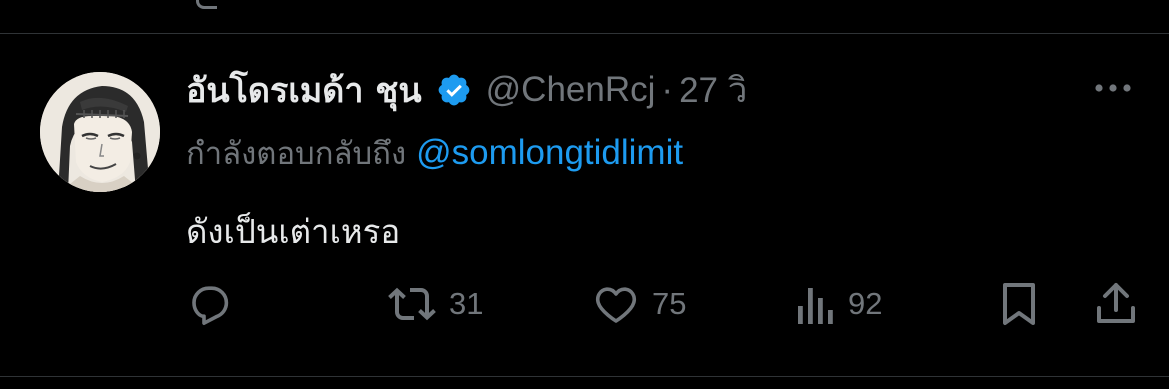  Describe the element at coordinates (1113, 88) in the screenshot. I see `more-options-icon` at that location.